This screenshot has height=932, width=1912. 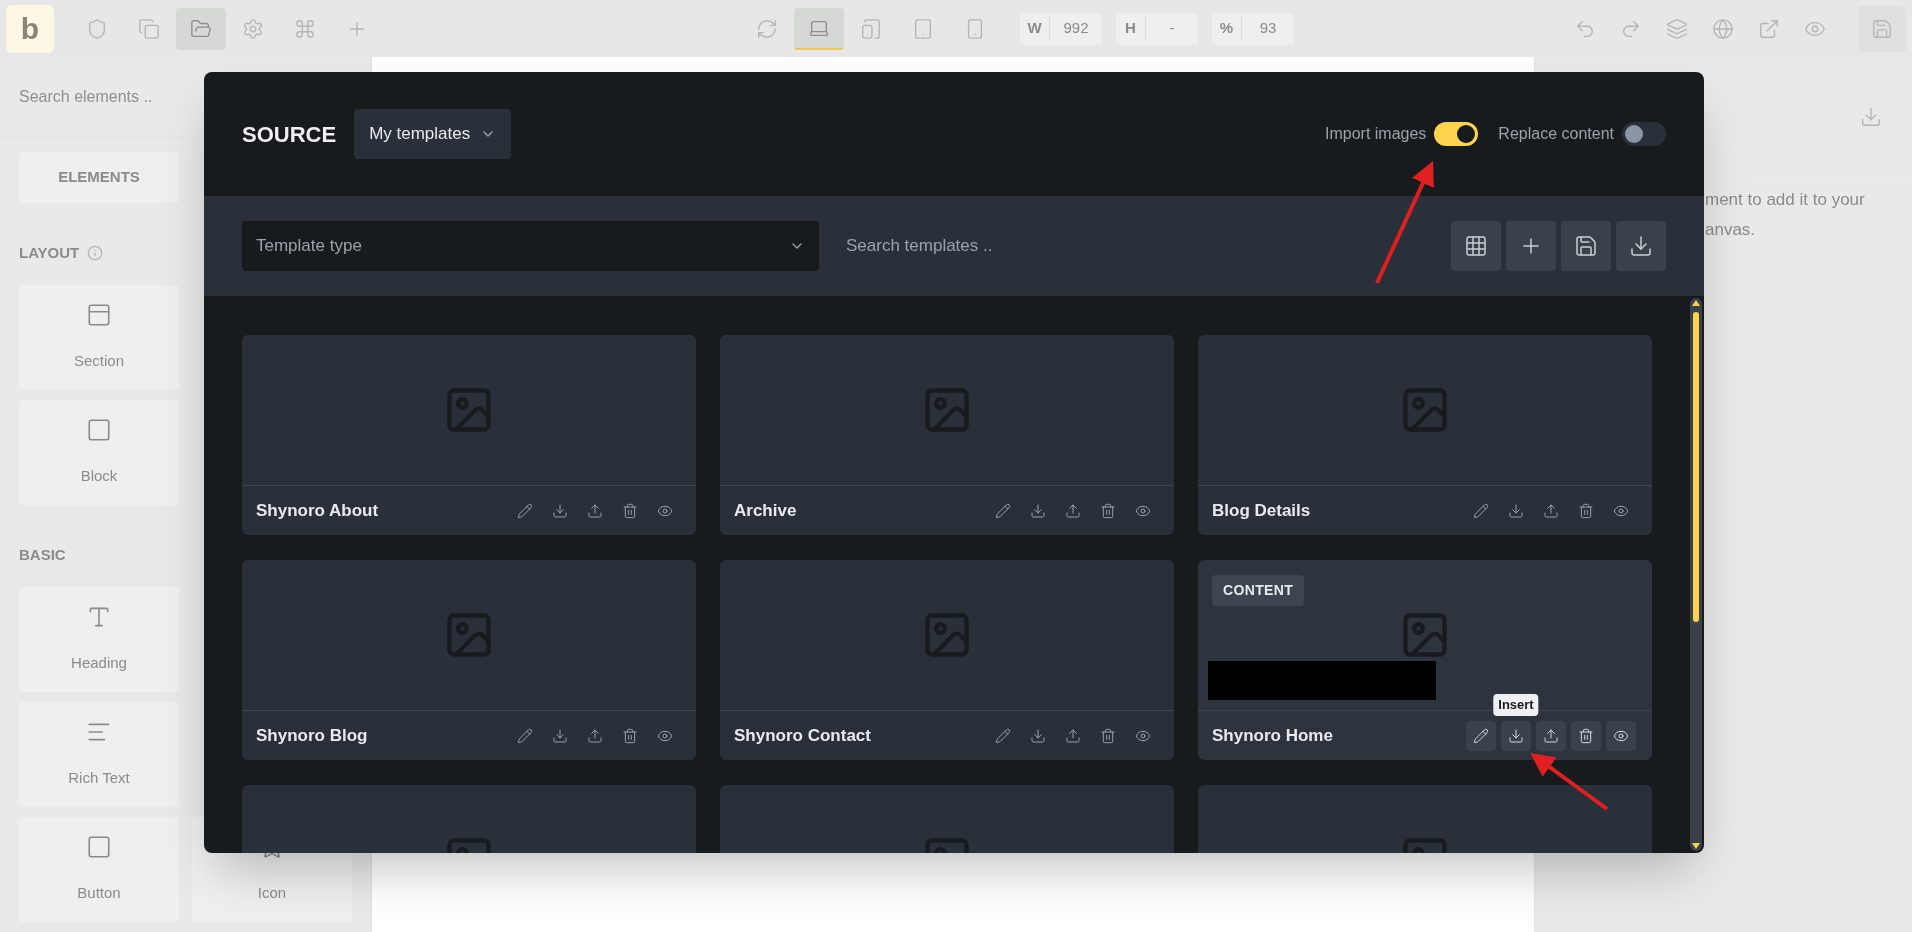 What do you see at coordinates (1262, 510) in the screenshot?
I see `template-title: Blog Details` at bounding box center [1262, 510].